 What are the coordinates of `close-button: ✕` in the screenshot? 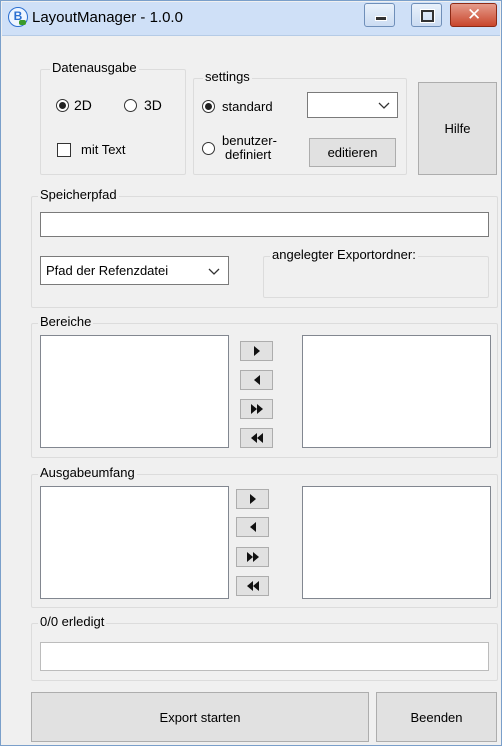 It's located at (473, 15).